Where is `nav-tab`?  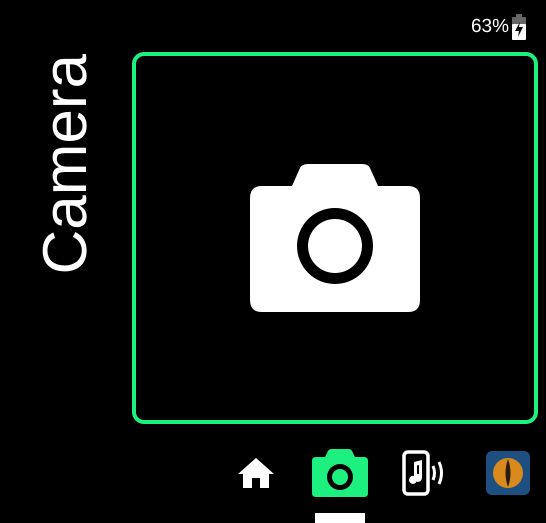
nav-tab is located at coordinates (340, 473).